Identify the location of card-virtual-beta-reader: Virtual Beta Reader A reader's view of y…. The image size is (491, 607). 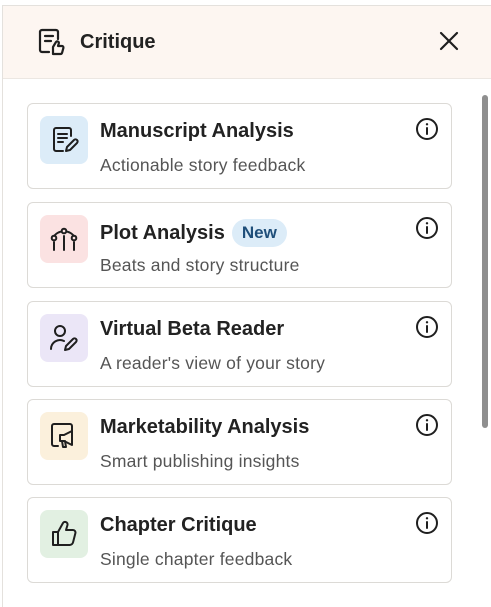
(239, 344).